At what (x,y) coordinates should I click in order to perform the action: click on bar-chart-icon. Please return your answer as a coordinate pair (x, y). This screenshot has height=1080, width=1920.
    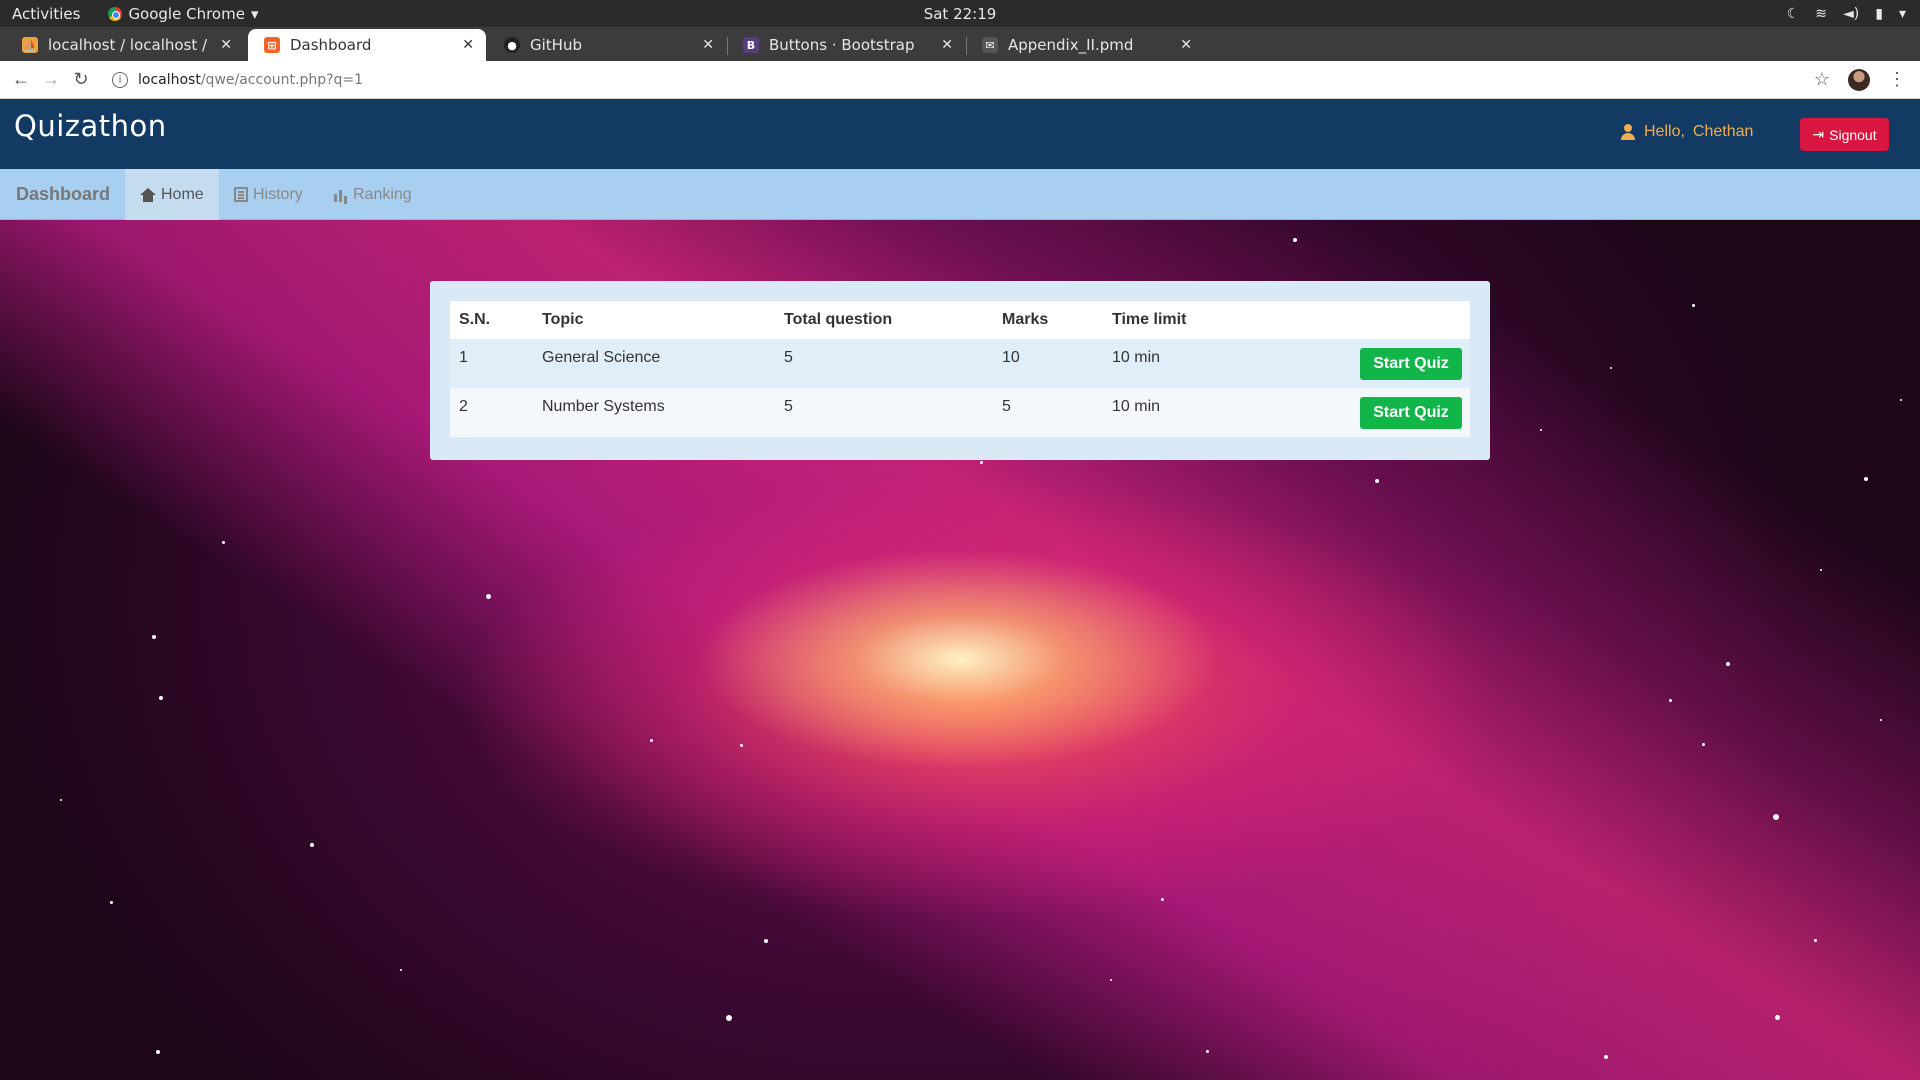
    Looking at the image, I should click on (341, 195).